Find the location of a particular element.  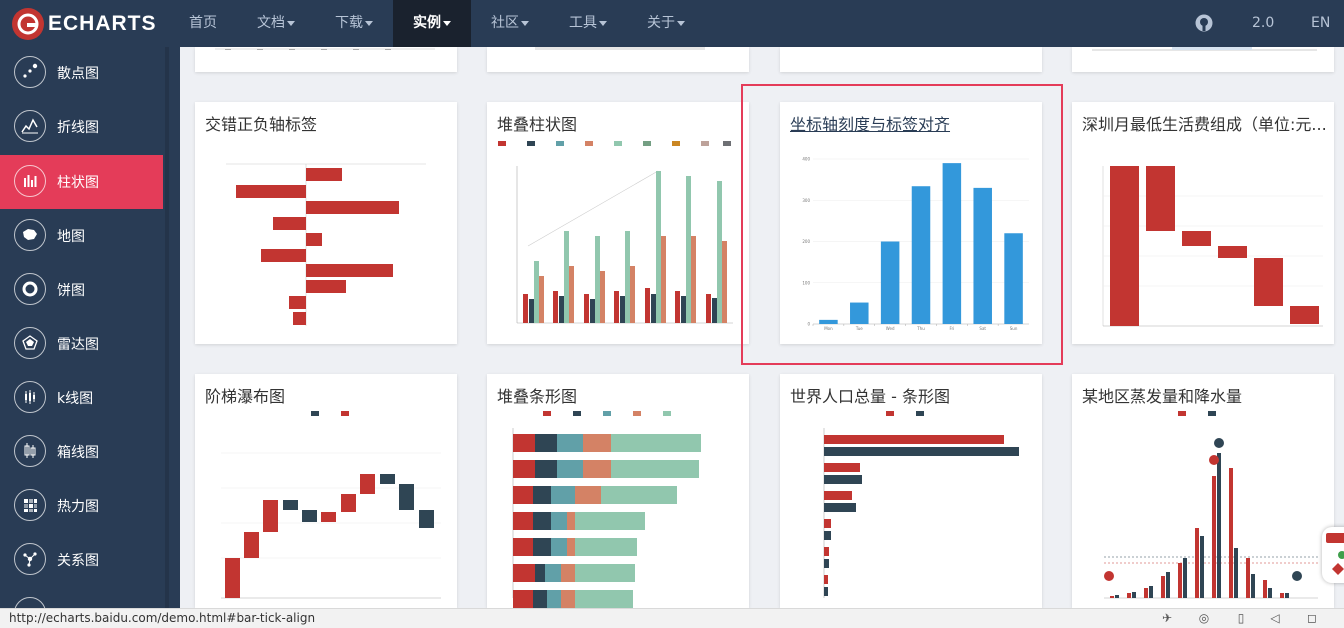

sidebar-item-heatmap: 热力图 is located at coordinates (81, 506).